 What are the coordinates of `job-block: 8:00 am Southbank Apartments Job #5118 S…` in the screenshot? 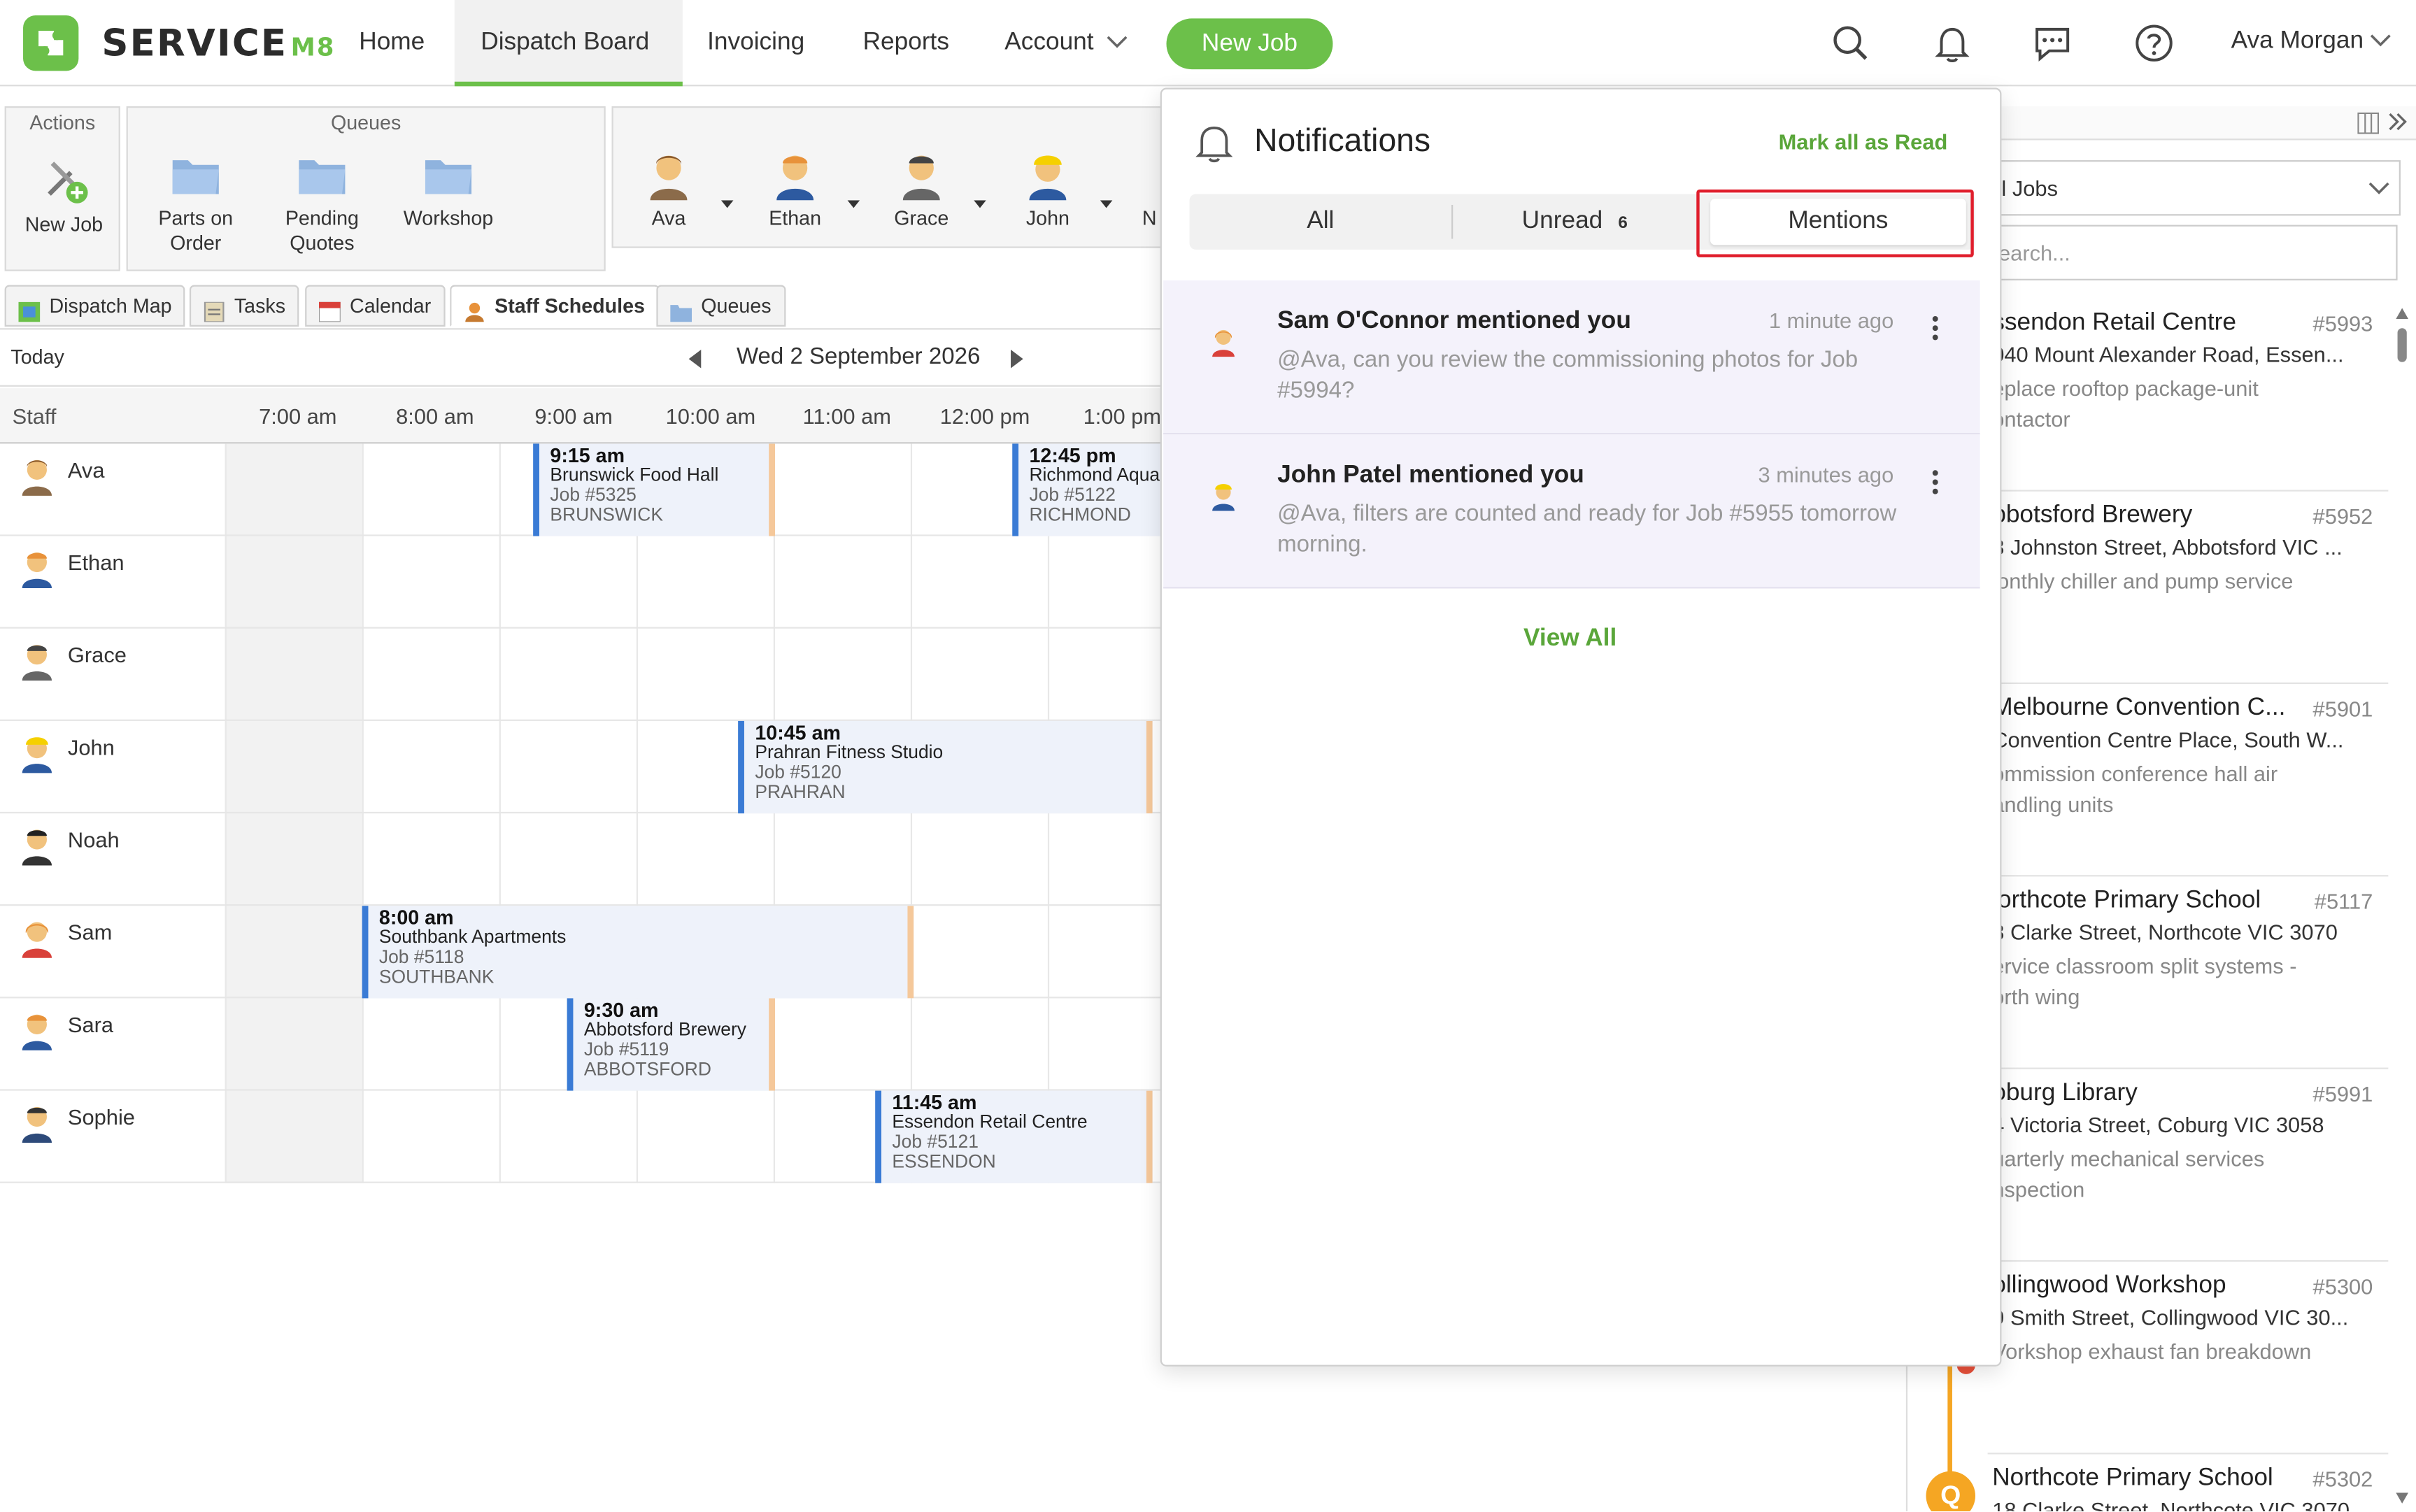 It's located at (638, 952).